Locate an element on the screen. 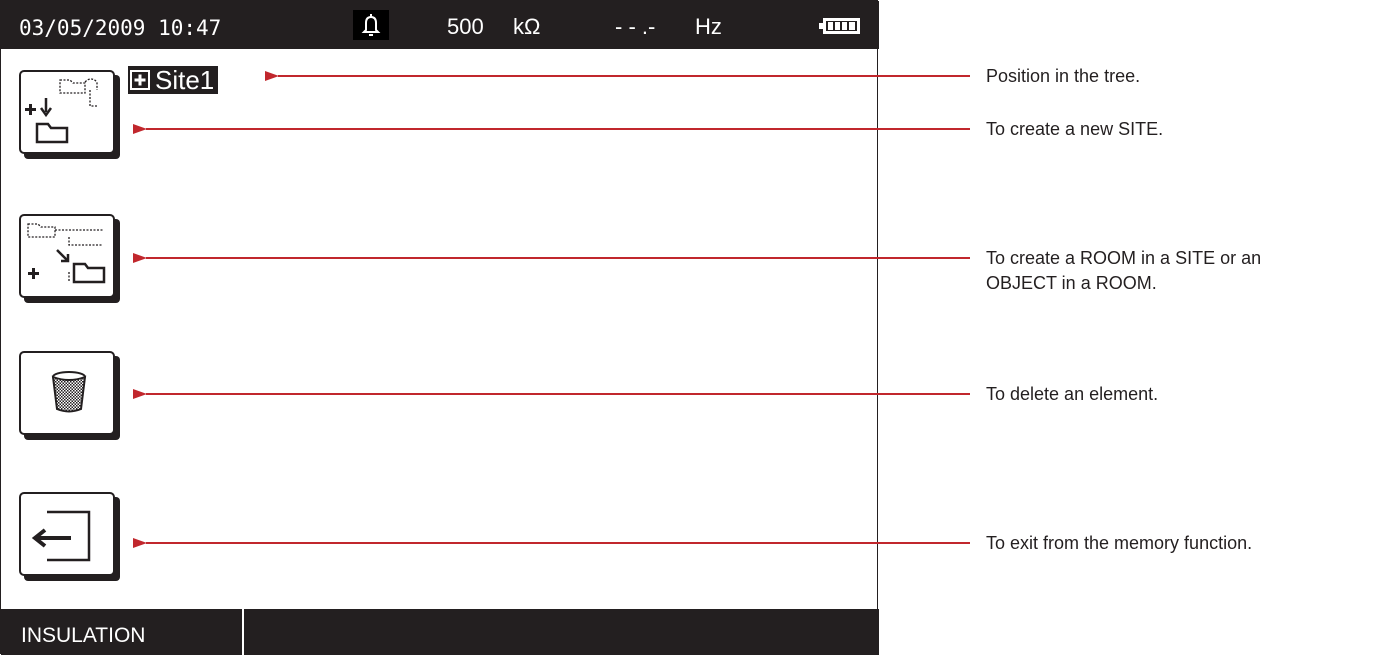 The image size is (1377, 655). note-delete-element: To delete an element. is located at coordinates (1072, 394).